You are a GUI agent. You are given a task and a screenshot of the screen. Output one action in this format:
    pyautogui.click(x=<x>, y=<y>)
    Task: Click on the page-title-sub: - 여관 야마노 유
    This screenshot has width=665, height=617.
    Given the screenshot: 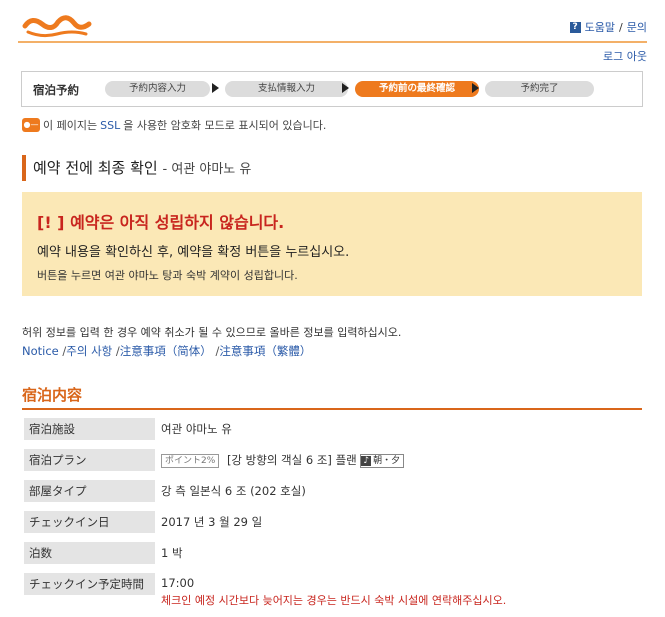 What is the action you would take?
    pyautogui.click(x=207, y=169)
    